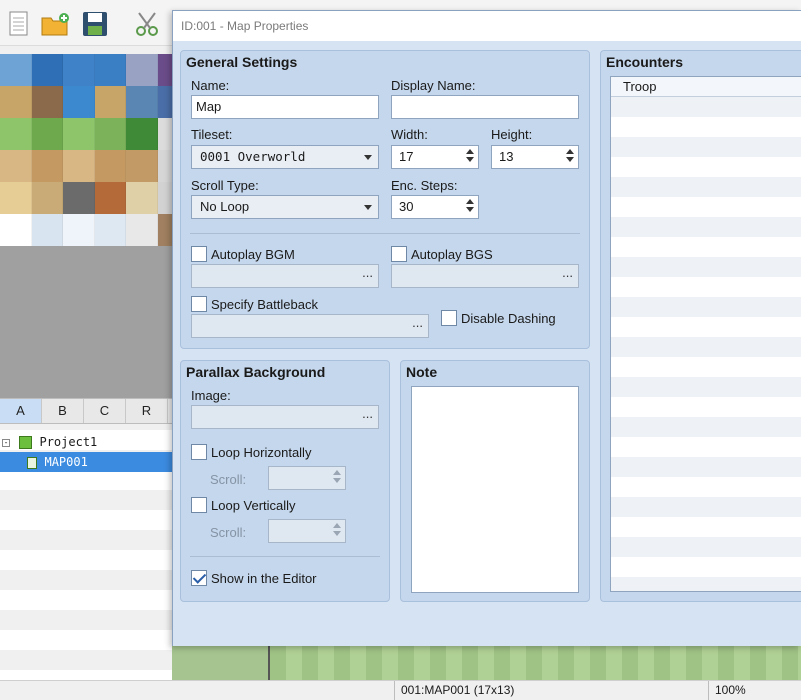 Image resolution: width=801 pixels, height=700 pixels. I want to click on show-in-editor-label: Show in the Editor, so click(264, 578).